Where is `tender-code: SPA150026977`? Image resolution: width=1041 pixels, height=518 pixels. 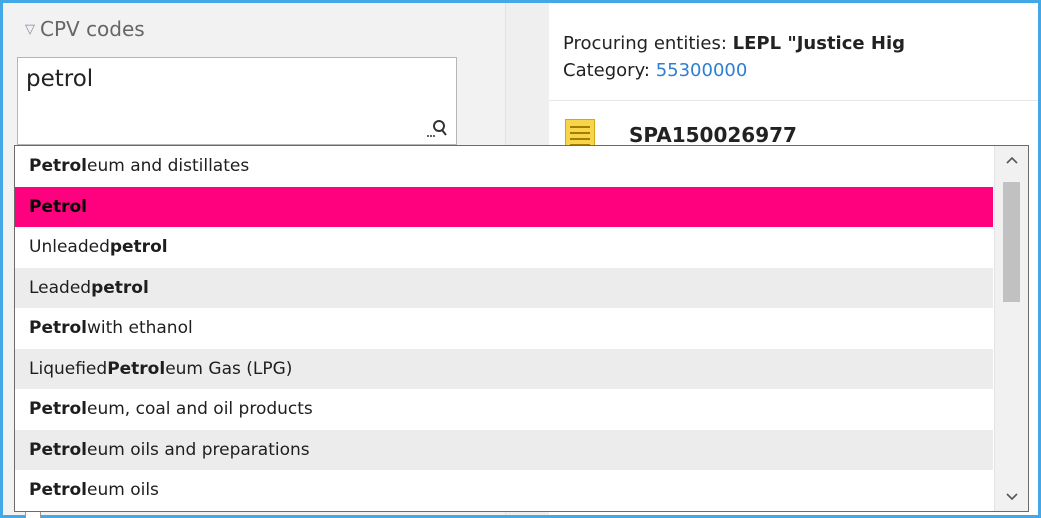 tender-code: SPA150026977 is located at coordinates (713, 135).